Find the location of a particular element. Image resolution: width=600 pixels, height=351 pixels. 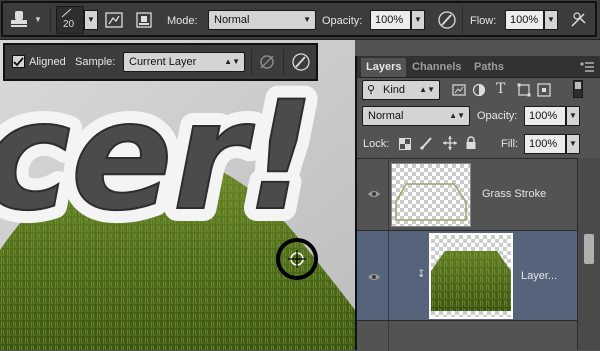

clone-source-panel-icon is located at coordinates (144, 20).